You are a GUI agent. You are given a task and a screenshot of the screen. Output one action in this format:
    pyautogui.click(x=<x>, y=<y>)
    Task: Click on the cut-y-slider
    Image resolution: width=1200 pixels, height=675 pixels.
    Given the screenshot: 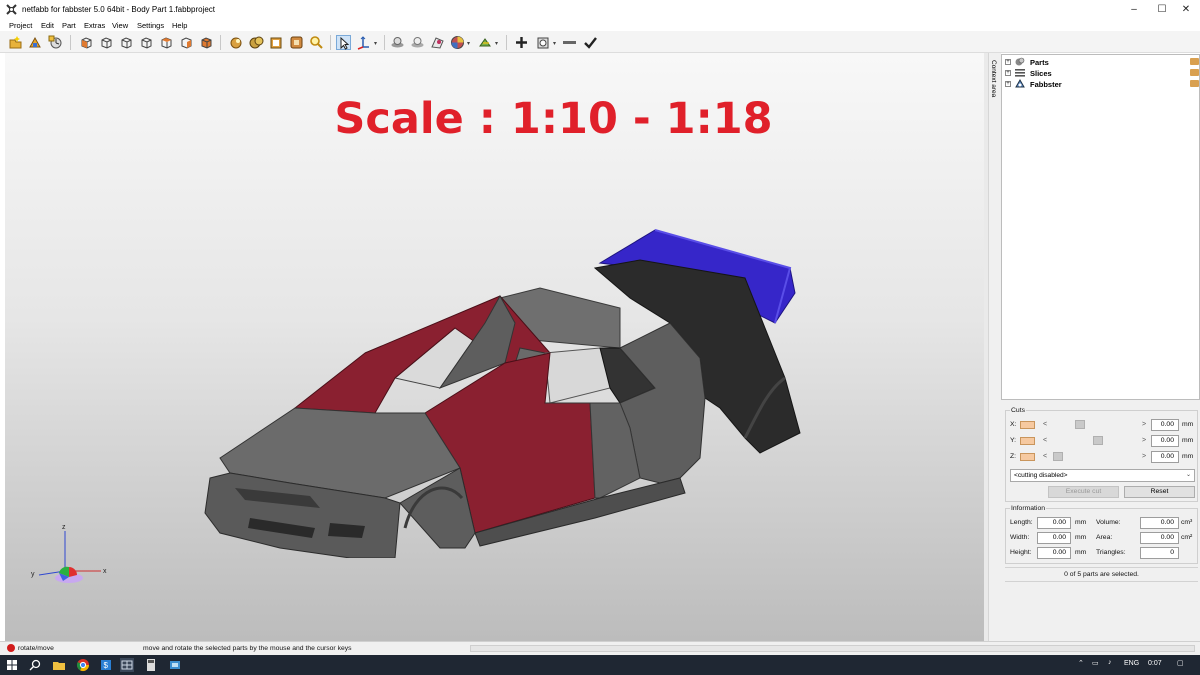 What is the action you would take?
    pyautogui.click(x=1096, y=441)
    